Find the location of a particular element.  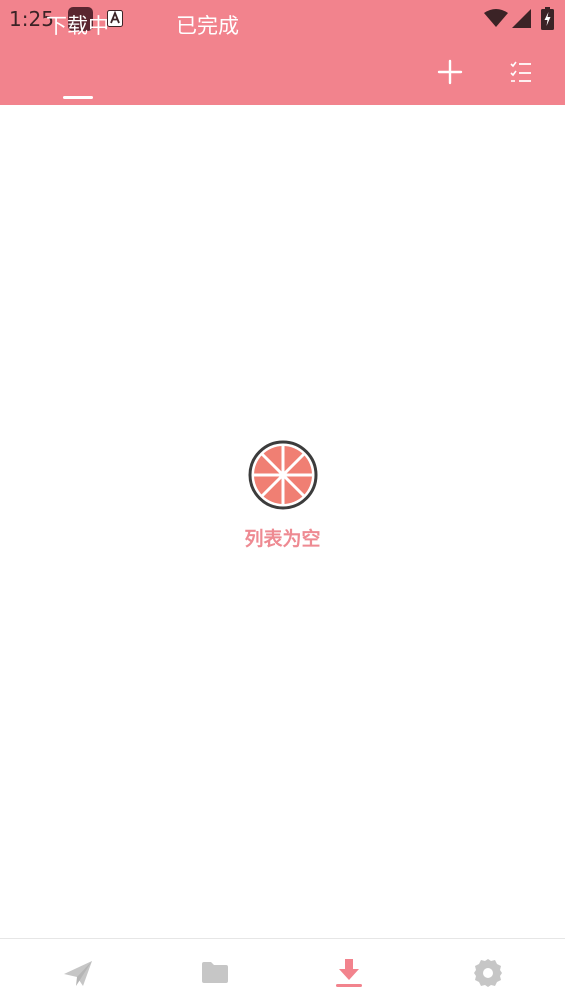

bottom-navigation is located at coordinates (282, 972).